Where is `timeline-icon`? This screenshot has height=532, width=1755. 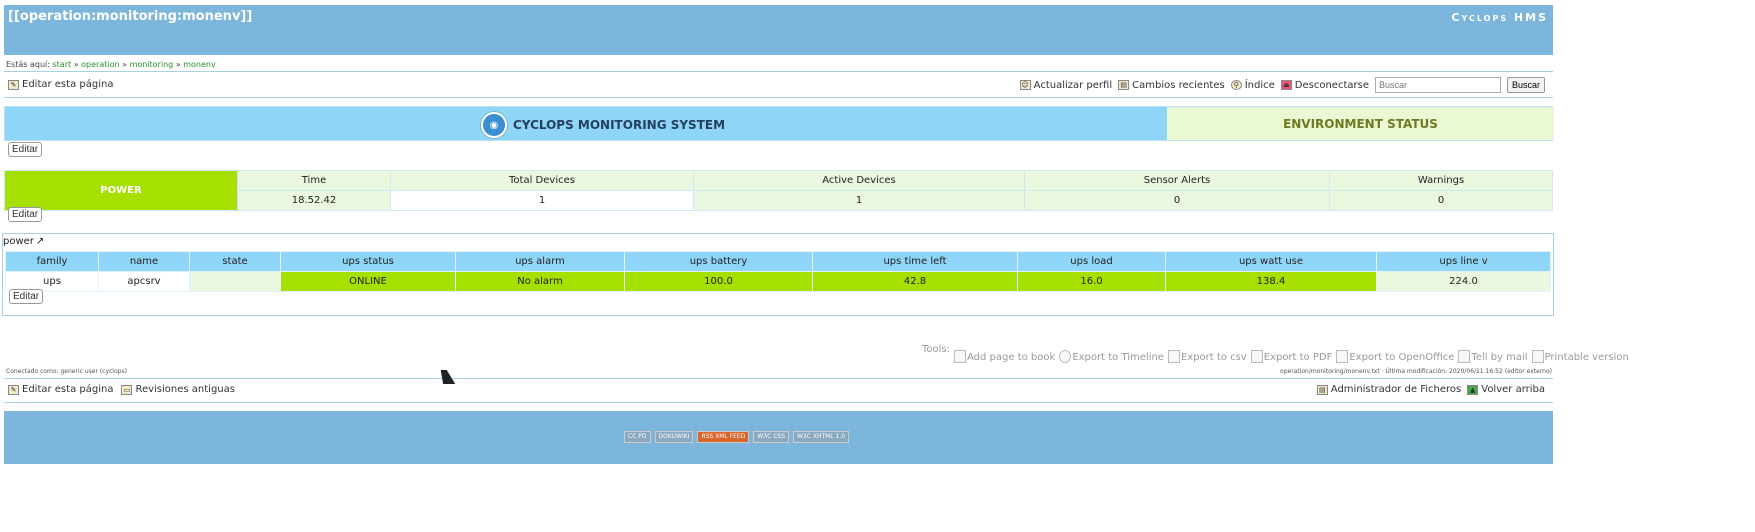
timeline-icon is located at coordinates (1065, 356).